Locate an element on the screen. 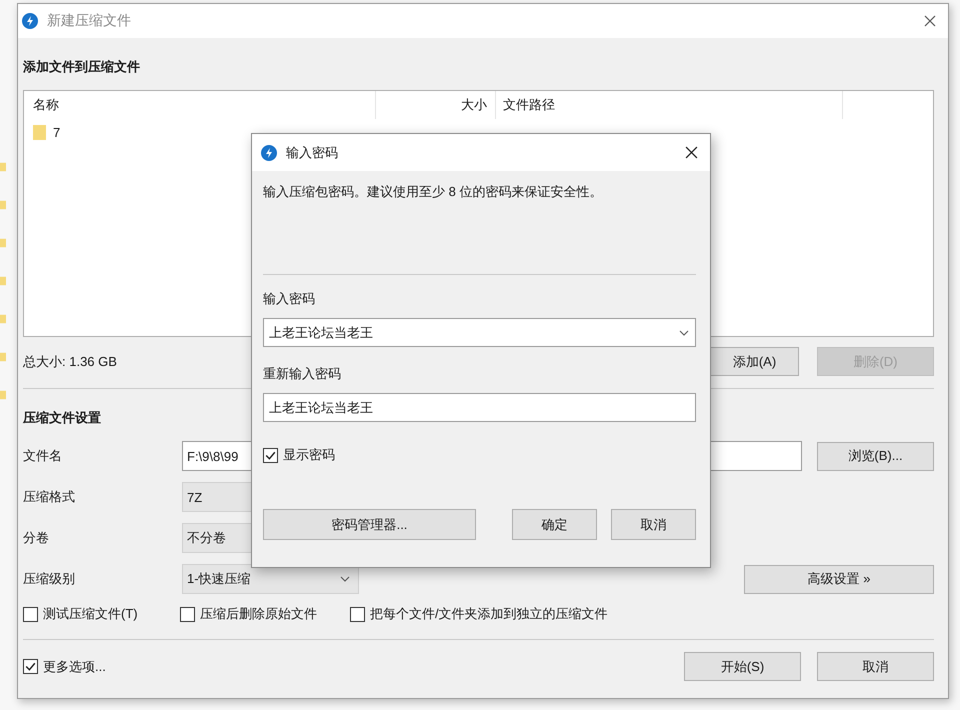  dialog-message: 输入压缩包密码。建议使用至少 8 位的密码来保证安全性。 is located at coordinates (433, 192).